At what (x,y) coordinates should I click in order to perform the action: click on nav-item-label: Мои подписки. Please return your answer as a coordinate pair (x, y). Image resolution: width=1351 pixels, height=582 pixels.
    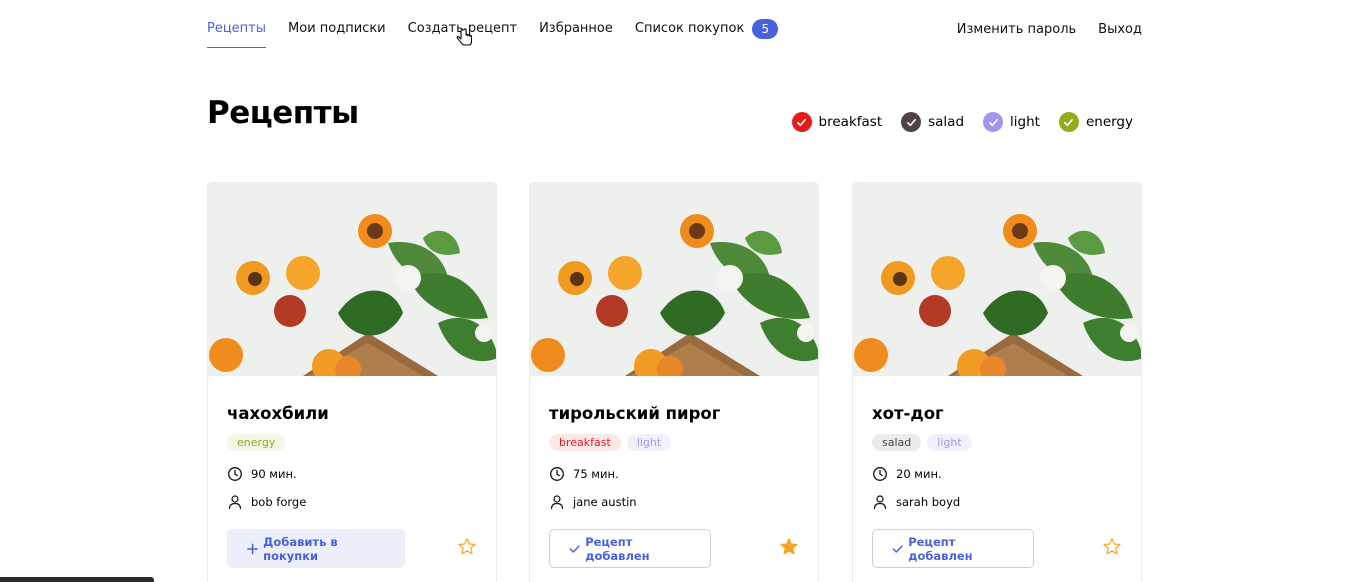
    Looking at the image, I should click on (337, 28).